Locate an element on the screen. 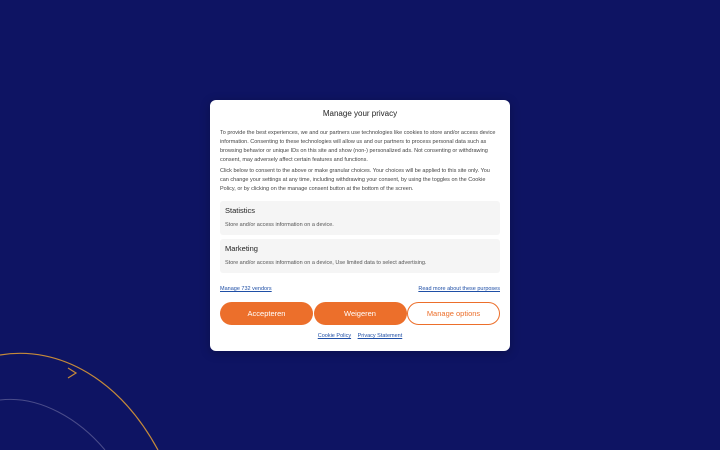 Image resolution: width=720 pixels, height=450 pixels. arrow-icon is located at coordinates (72, 373).